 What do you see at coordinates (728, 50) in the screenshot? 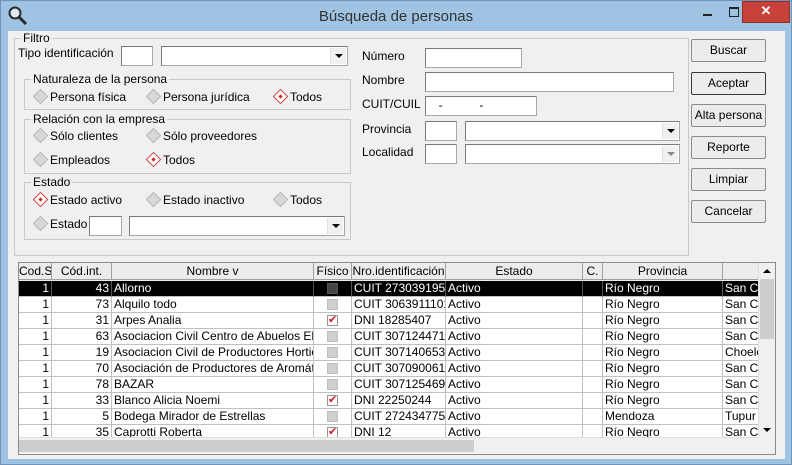
I see `buscar-button: Buscar` at bounding box center [728, 50].